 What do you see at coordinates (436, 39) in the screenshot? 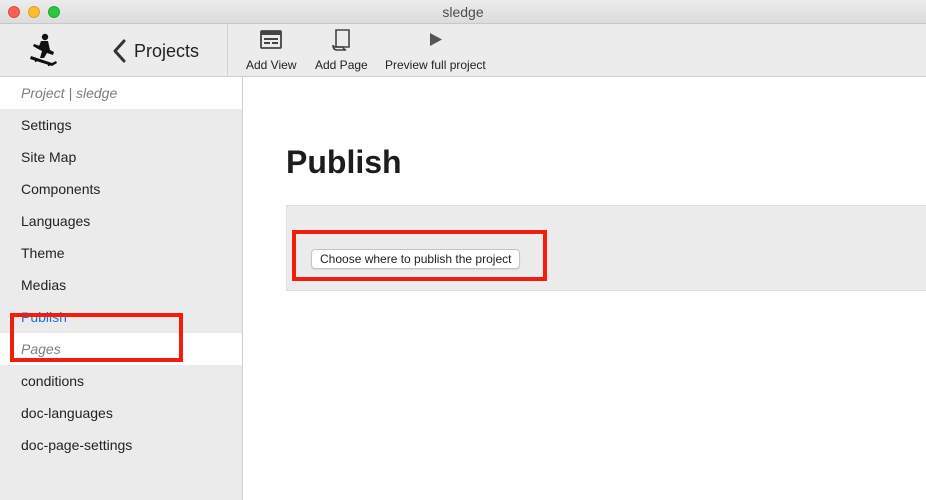
I see `play-icon` at bounding box center [436, 39].